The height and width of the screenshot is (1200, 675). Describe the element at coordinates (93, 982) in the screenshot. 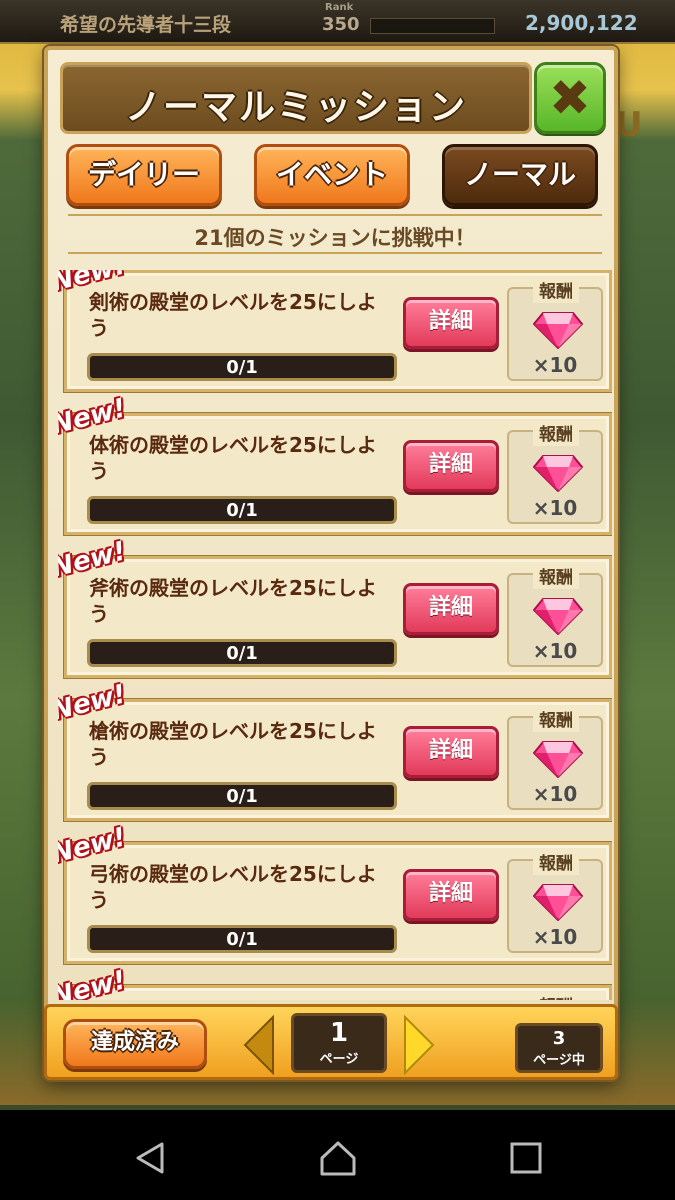

I see `new-badge: New!` at that location.